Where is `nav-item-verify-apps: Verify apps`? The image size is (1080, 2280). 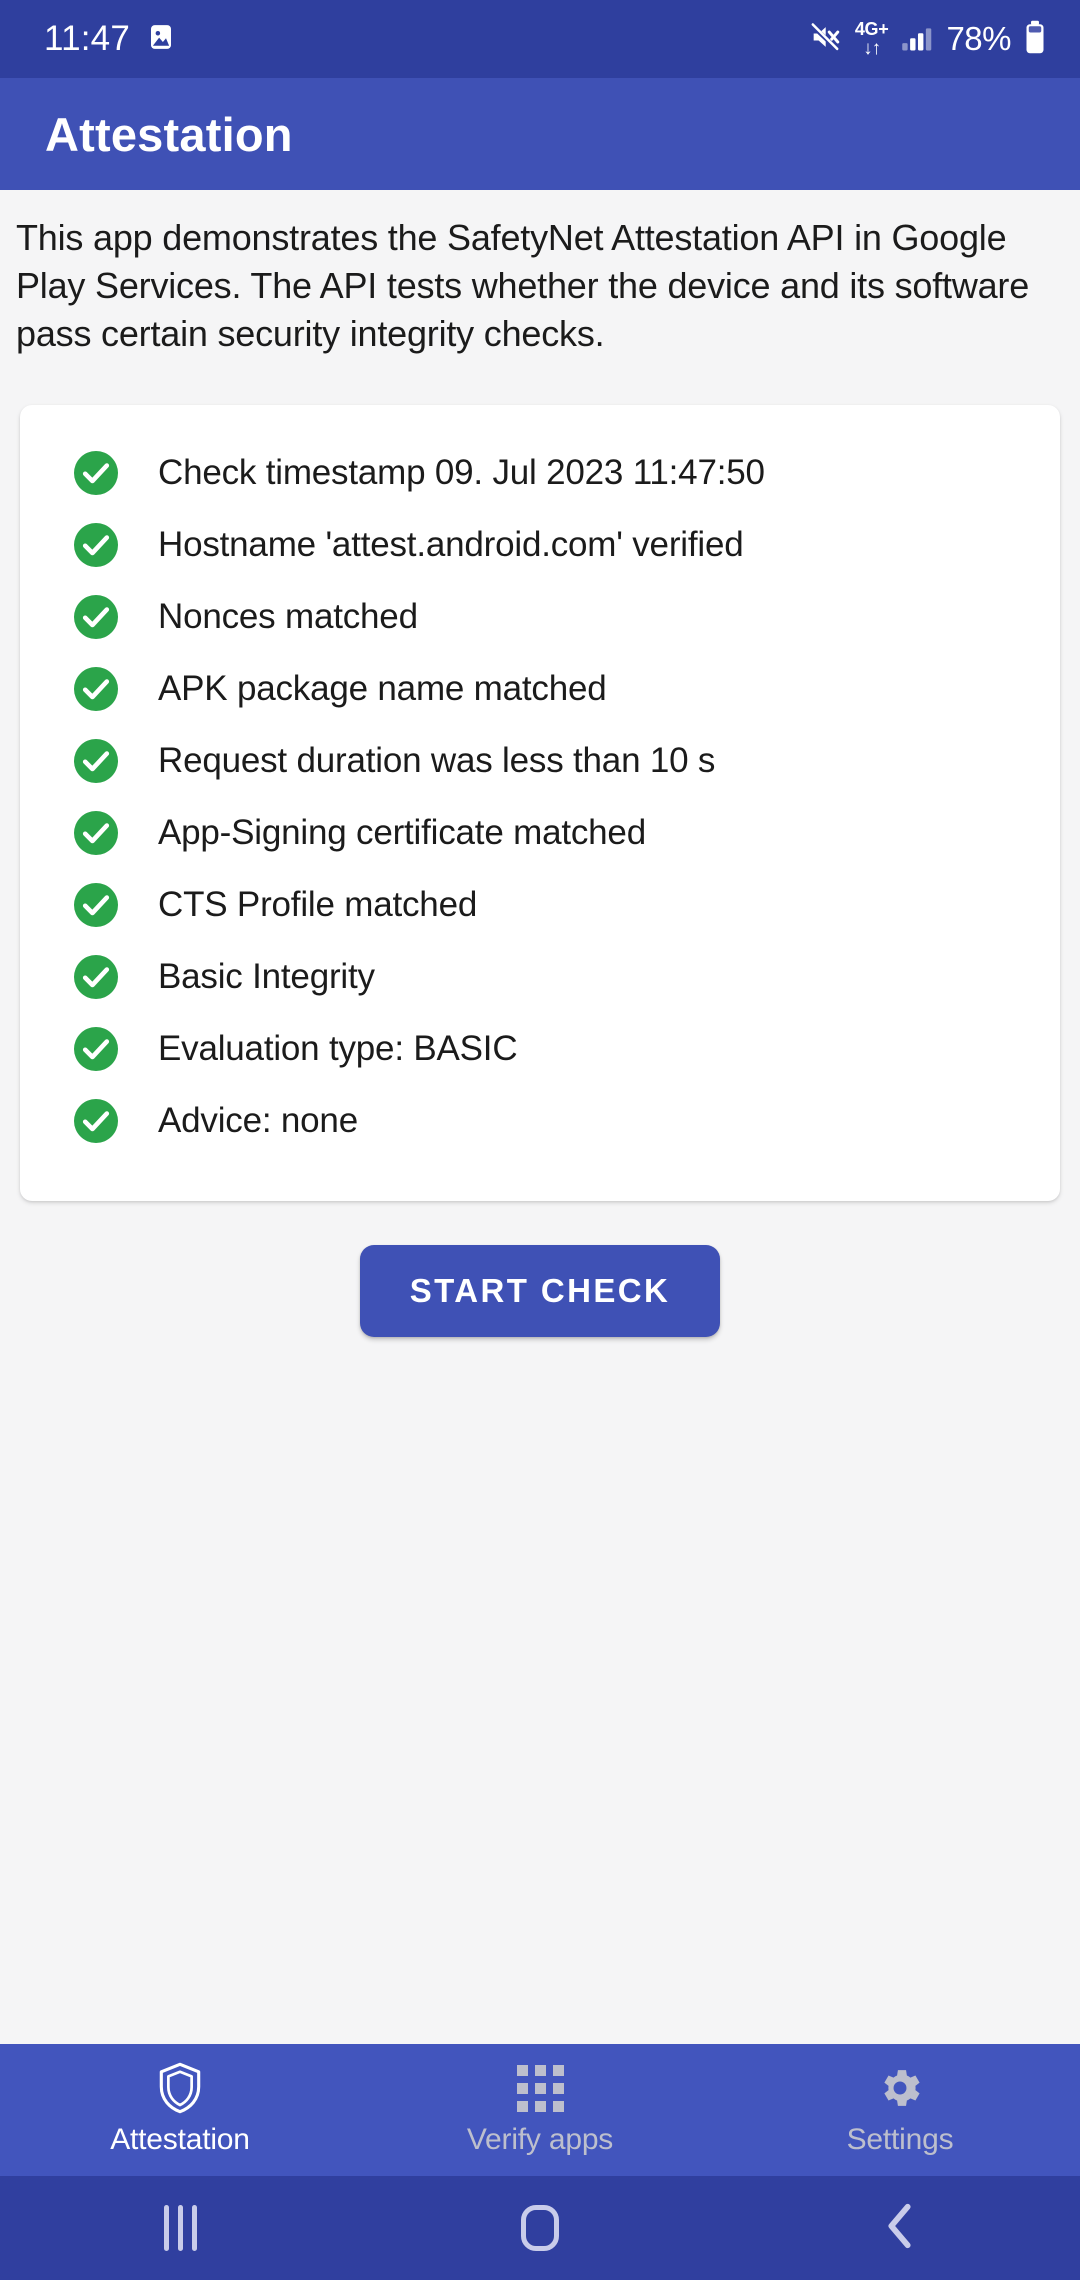 nav-item-verify-apps: Verify apps is located at coordinates (540, 2110).